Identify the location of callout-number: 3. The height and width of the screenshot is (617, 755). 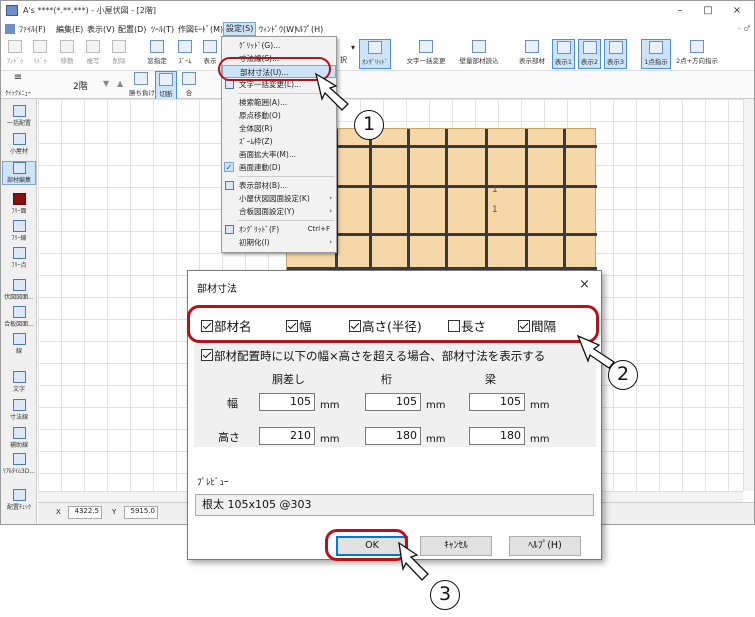
(445, 595).